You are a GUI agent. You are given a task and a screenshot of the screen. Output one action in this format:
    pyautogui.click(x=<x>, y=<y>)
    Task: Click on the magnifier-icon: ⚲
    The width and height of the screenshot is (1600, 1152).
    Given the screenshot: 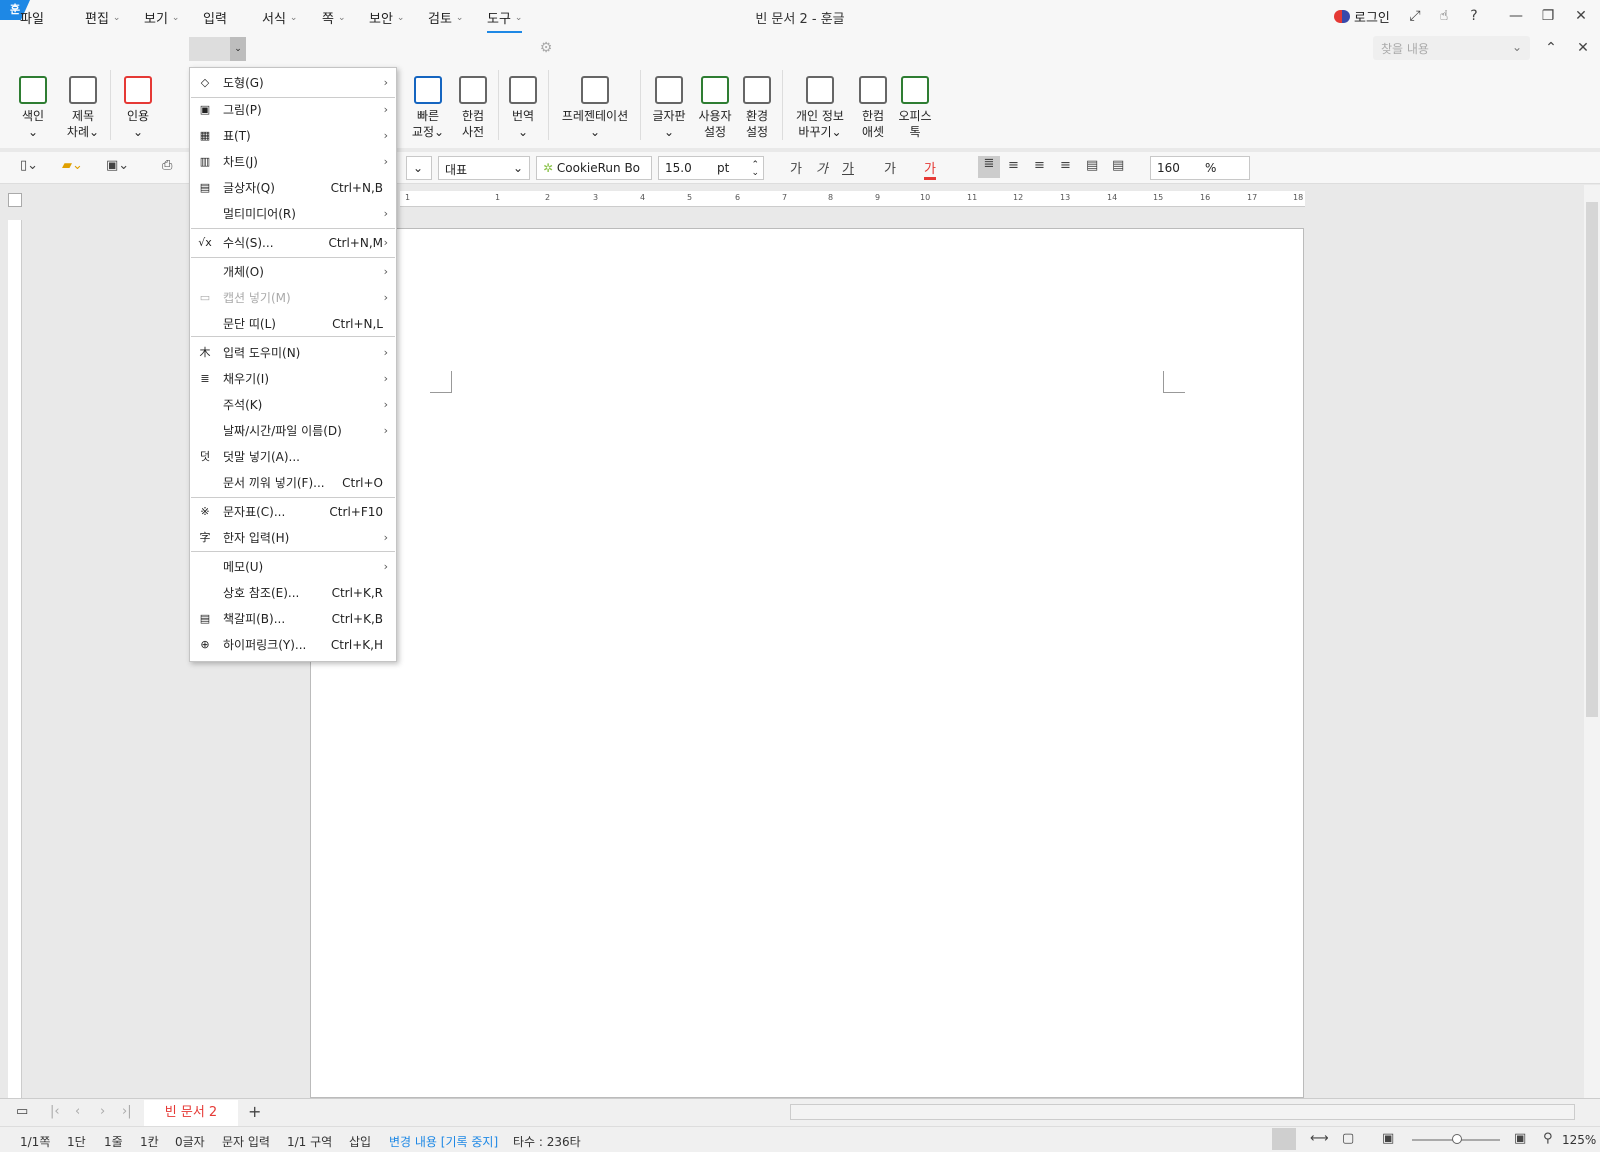 What is the action you would take?
    pyautogui.click(x=1548, y=1138)
    